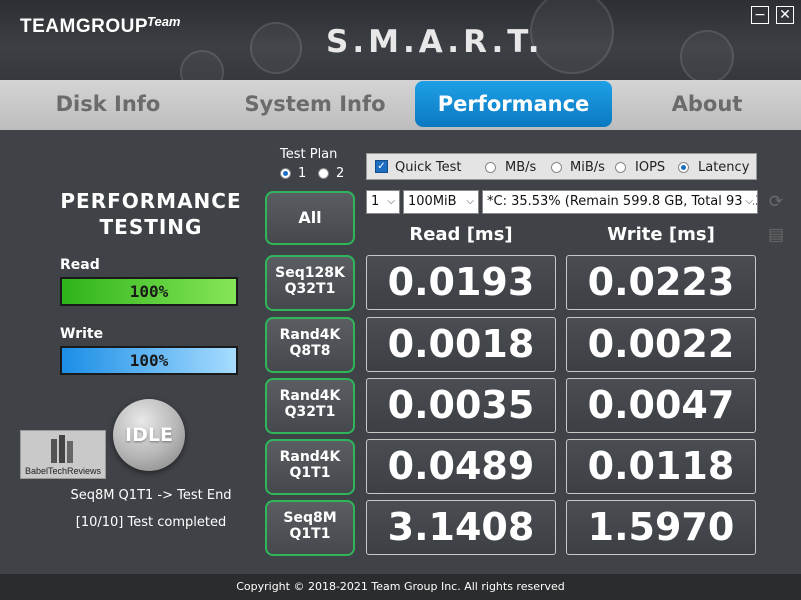 The image size is (801, 600). I want to click on read-progress-label: Read, so click(80, 265).